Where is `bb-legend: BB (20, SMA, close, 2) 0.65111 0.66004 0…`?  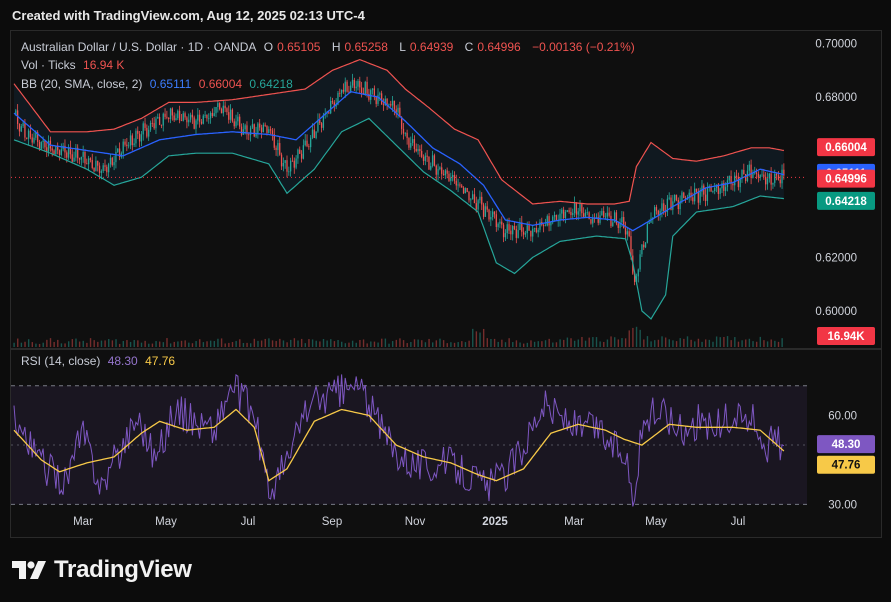
bb-legend: BB (20, SMA, close, 2) 0.65111 0.66004 0… is located at coordinates (159, 84).